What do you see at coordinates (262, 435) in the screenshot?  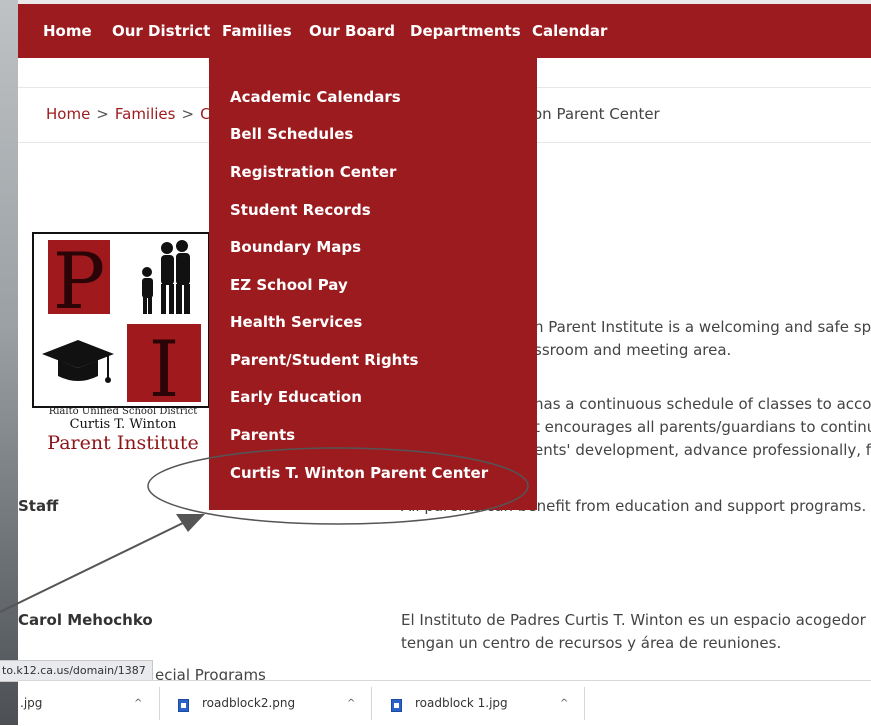 I see `menu-item-parents: Parents` at bounding box center [262, 435].